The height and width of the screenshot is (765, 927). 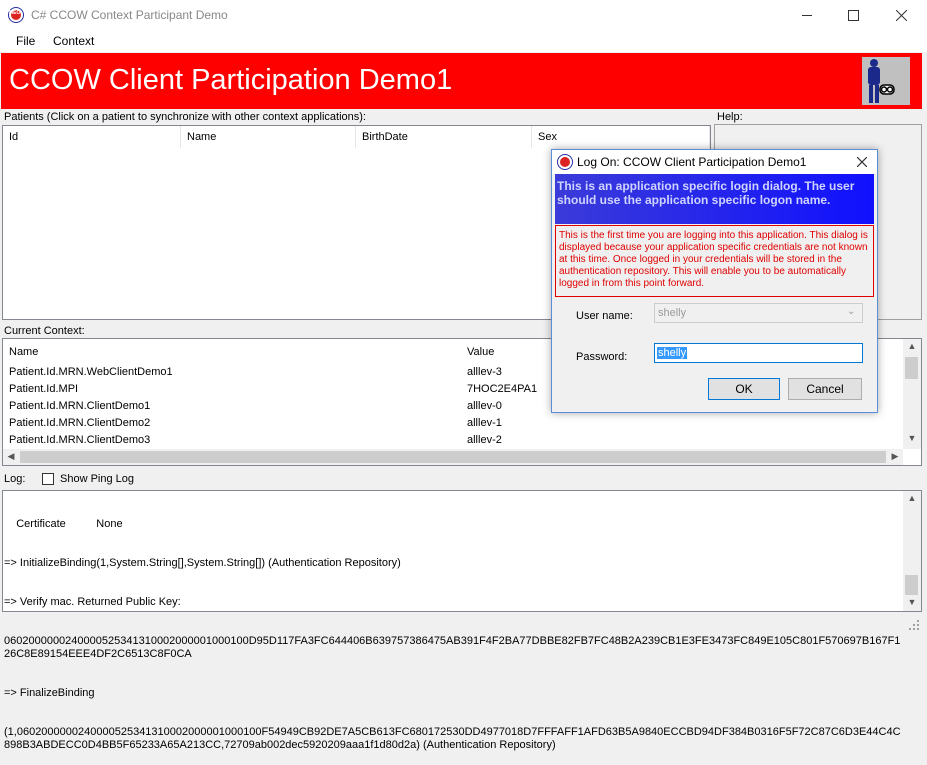 I want to click on context-row-name: Patient.Id.MRN.ClientDemo3, so click(x=79, y=440).